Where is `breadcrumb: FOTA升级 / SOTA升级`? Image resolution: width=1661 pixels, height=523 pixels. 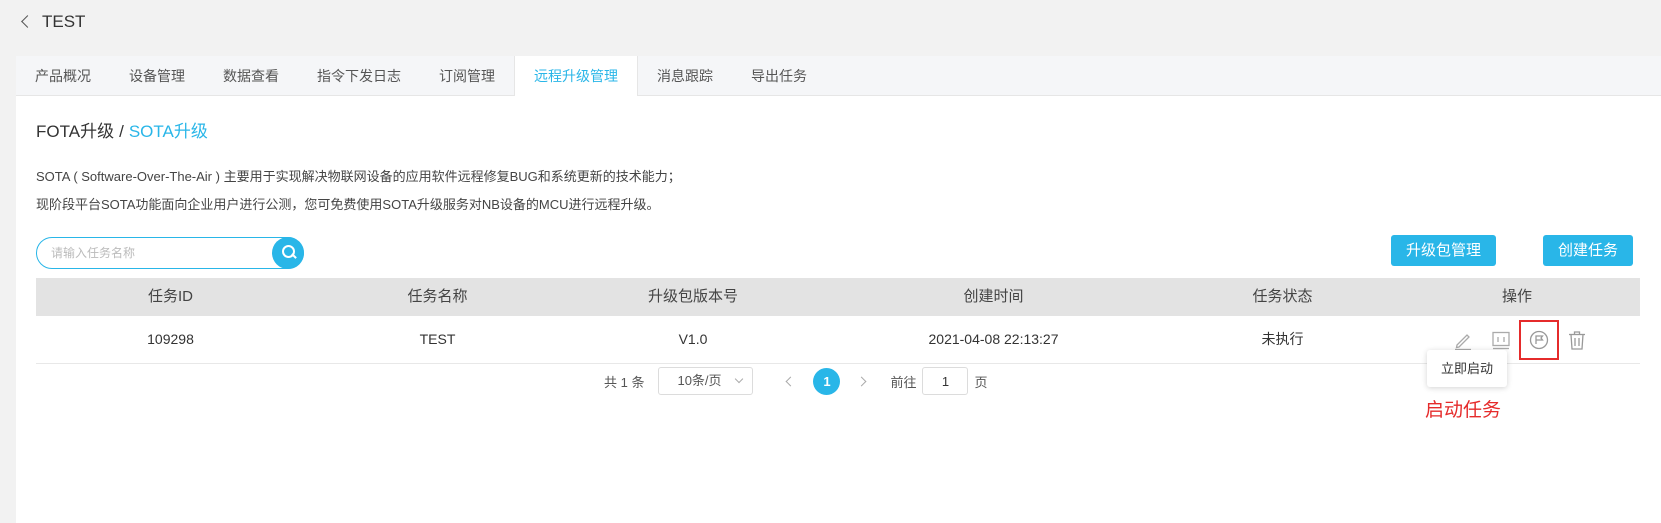 breadcrumb: FOTA升级 / SOTA升级 is located at coordinates (122, 129).